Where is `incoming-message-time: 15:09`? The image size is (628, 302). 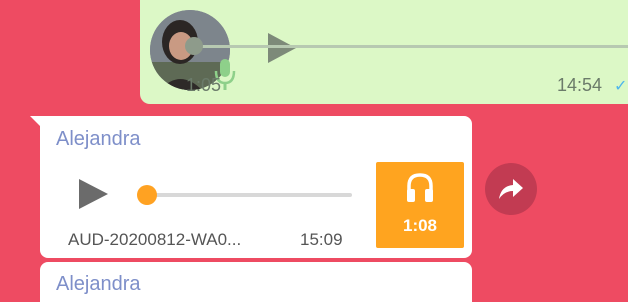 incoming-message-time: 15:09 is located at coordinates (321, 239).